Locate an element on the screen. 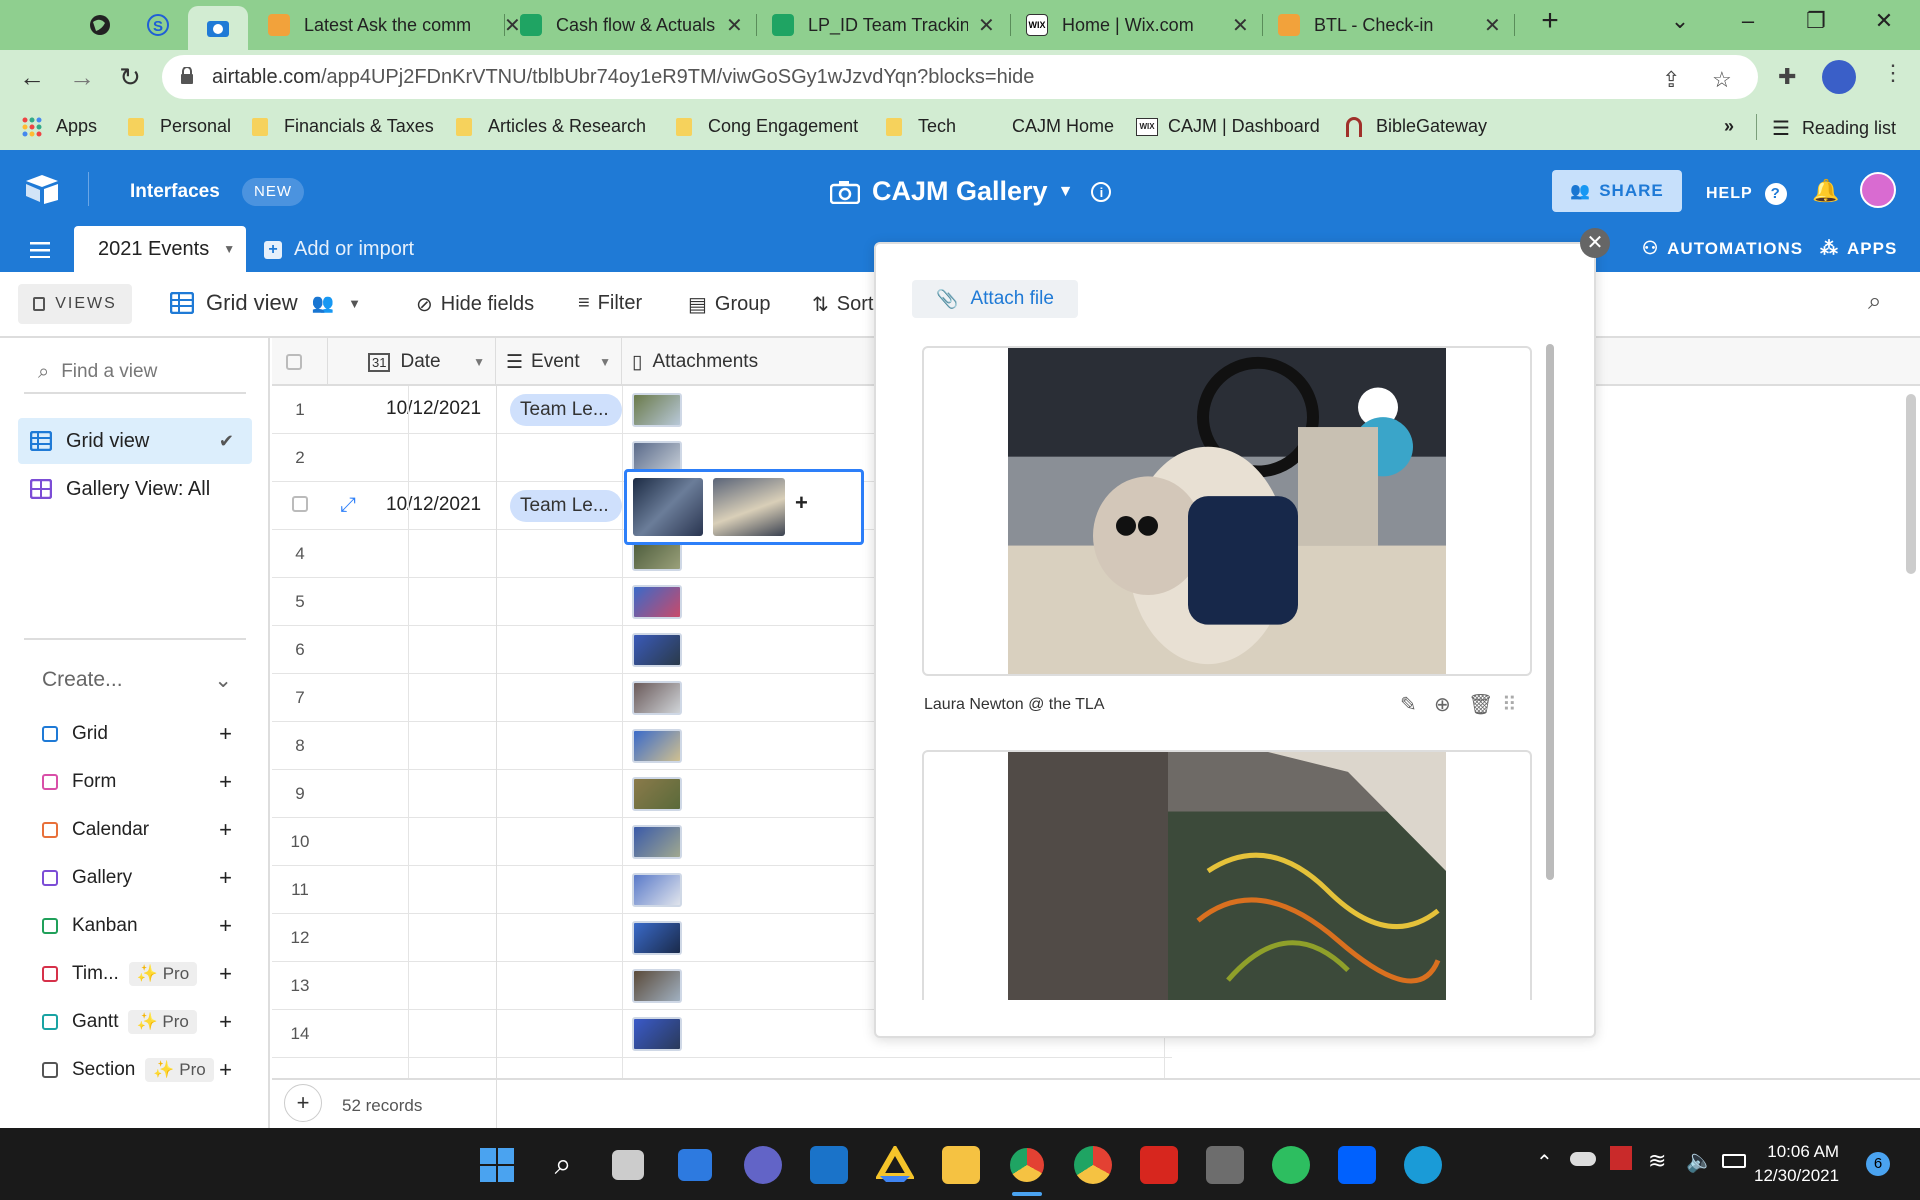  search-icon: ⌕ is located at coordinates (563, 1165).